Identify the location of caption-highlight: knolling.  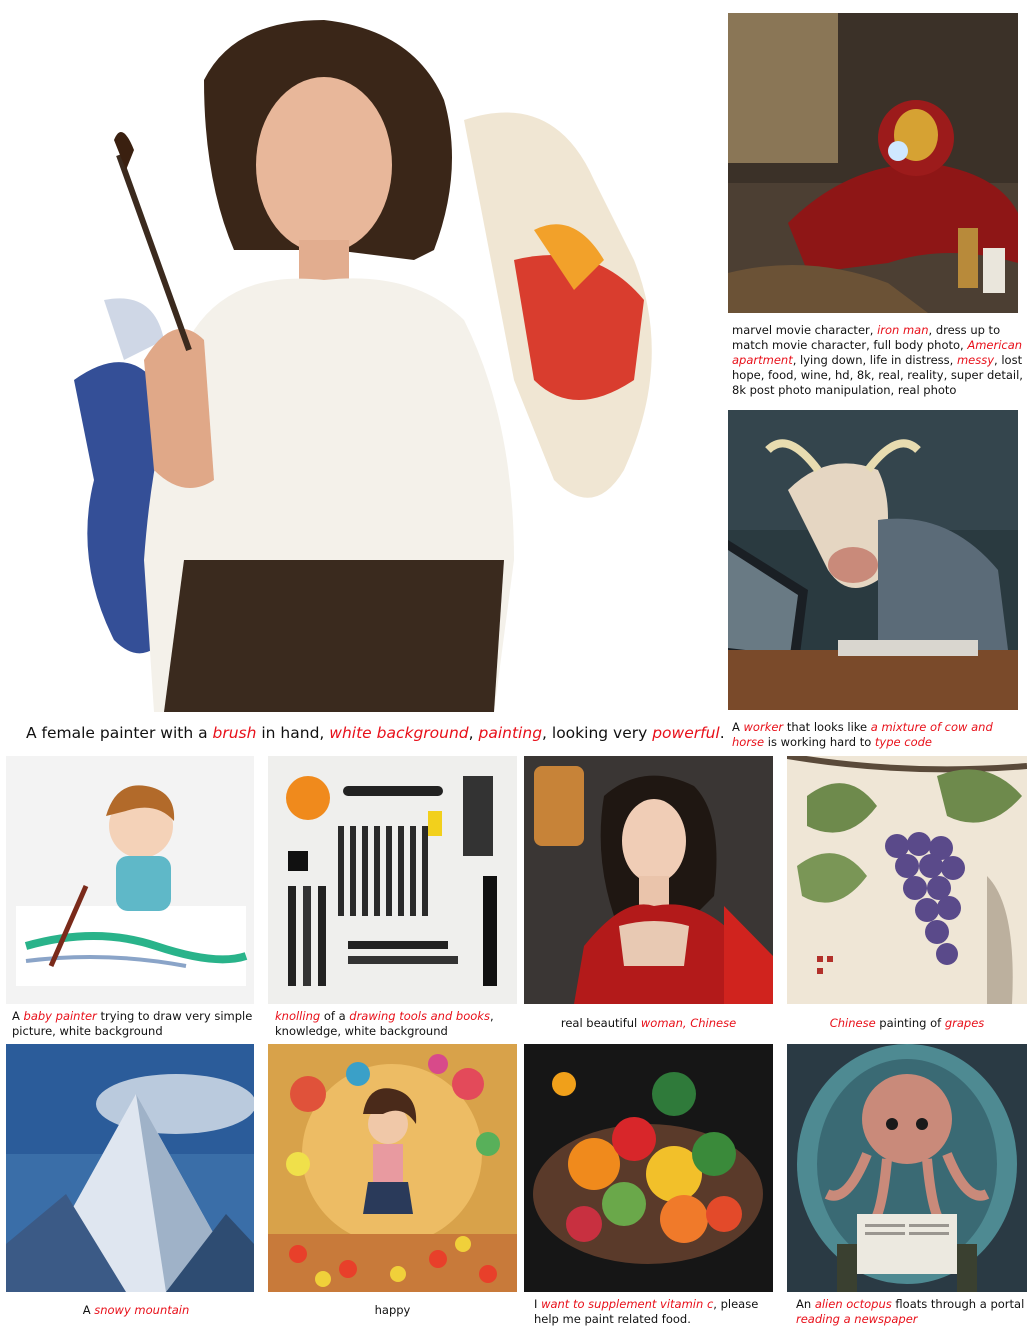
(298, 1016).